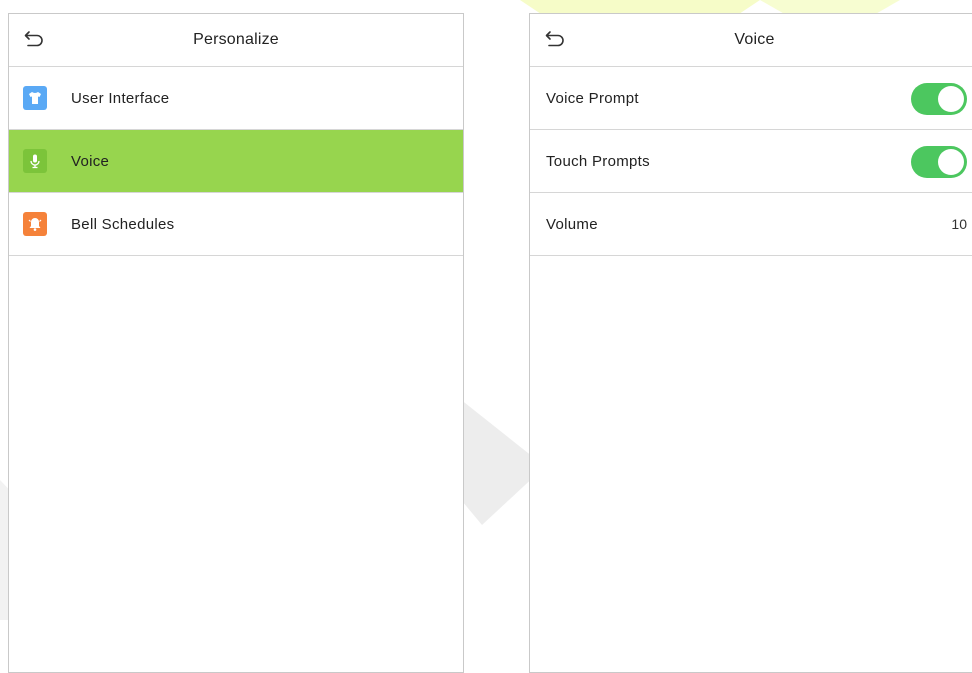 The image size is (972, 673). Describe the element at coordinates (572, 224) in the screenshot. I see `setting-label: Volume` at that location.